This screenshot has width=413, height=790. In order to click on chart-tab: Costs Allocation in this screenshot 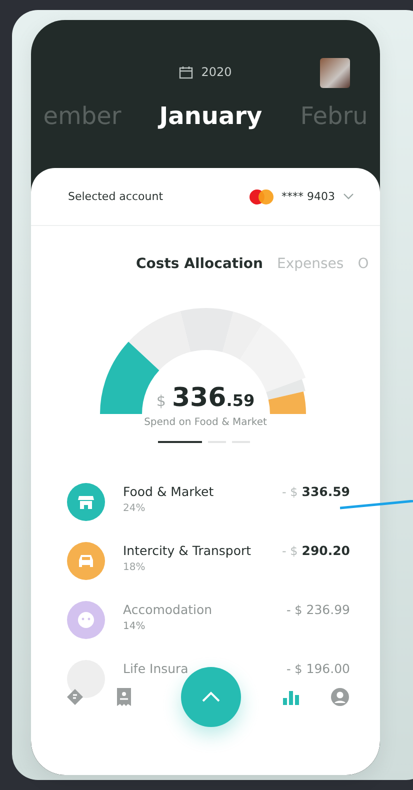, I will do `click(199, 264)`.